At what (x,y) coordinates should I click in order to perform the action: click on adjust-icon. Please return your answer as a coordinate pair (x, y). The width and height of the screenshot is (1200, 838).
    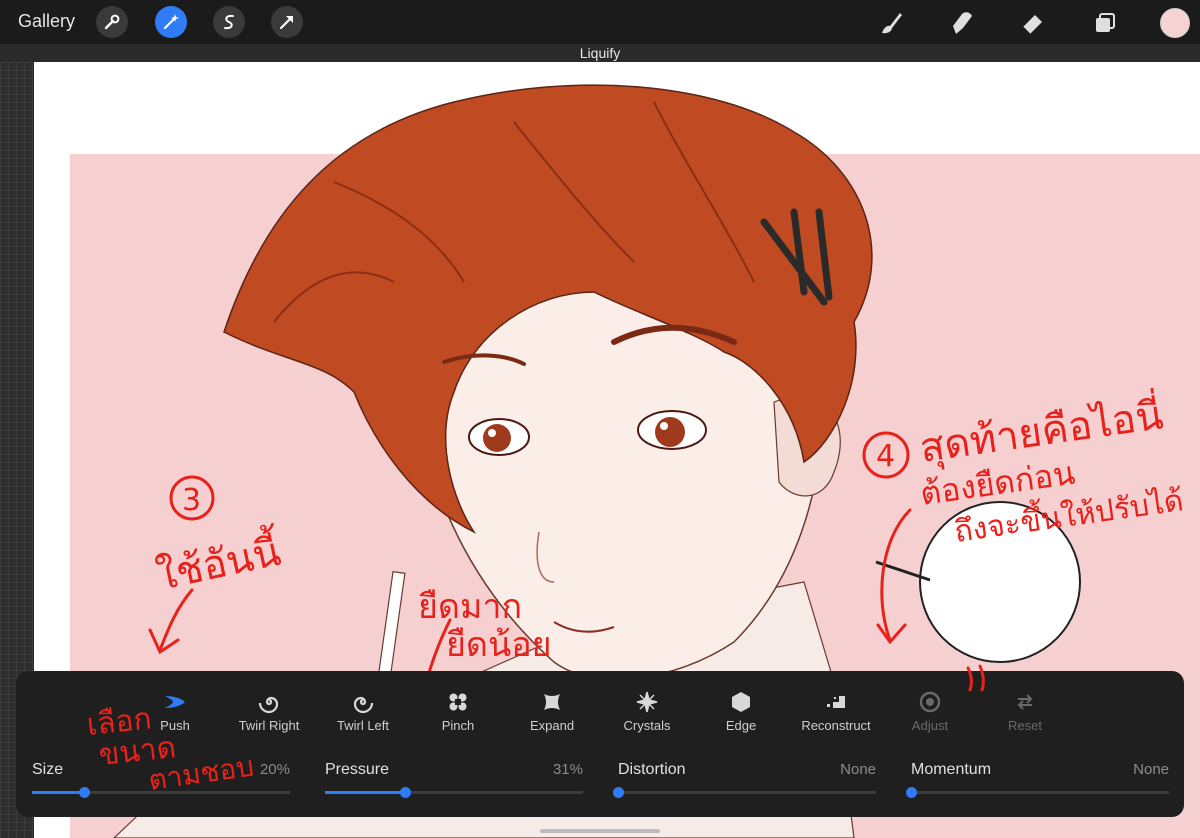
    Looking at the image, I should click on (930, 702).